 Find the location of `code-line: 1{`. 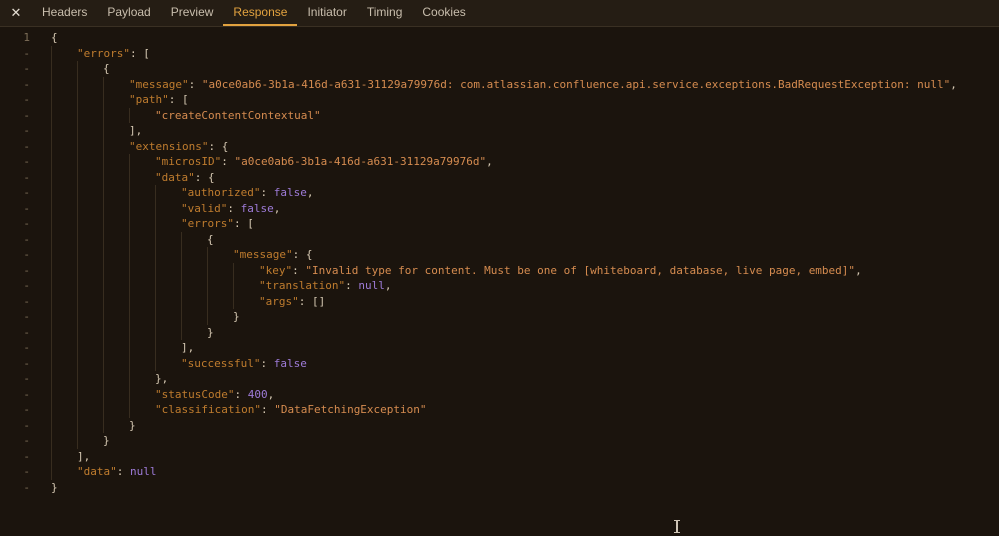

code-line: 1{ is located at coordinates (499, 38).